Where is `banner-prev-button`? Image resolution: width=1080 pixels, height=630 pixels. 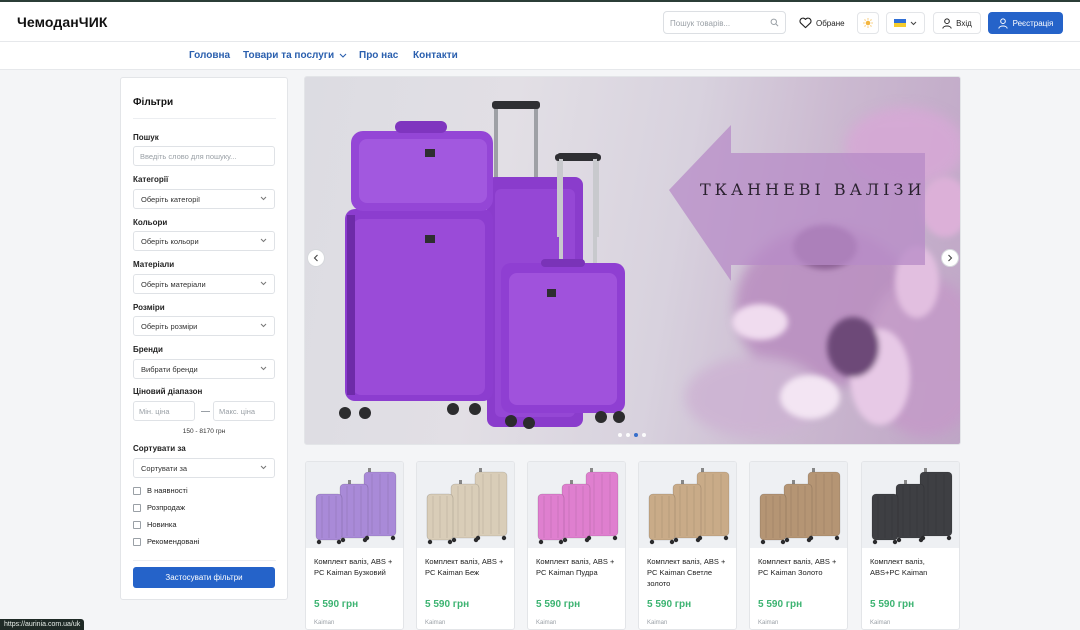 banner-prev-button is located at coordinates (316, 258).